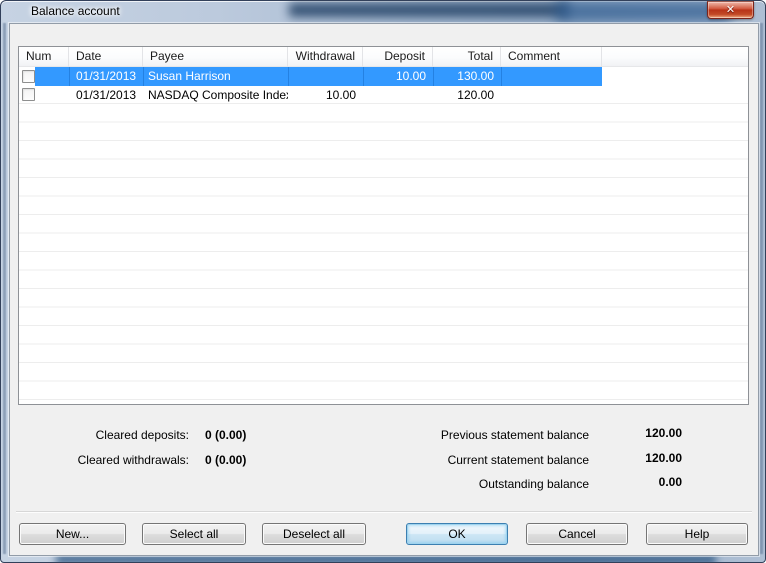 This screenshot has height=563, width=766. I want to click on cleared-deposits-value: 0 (0.00), so click(226, 435).